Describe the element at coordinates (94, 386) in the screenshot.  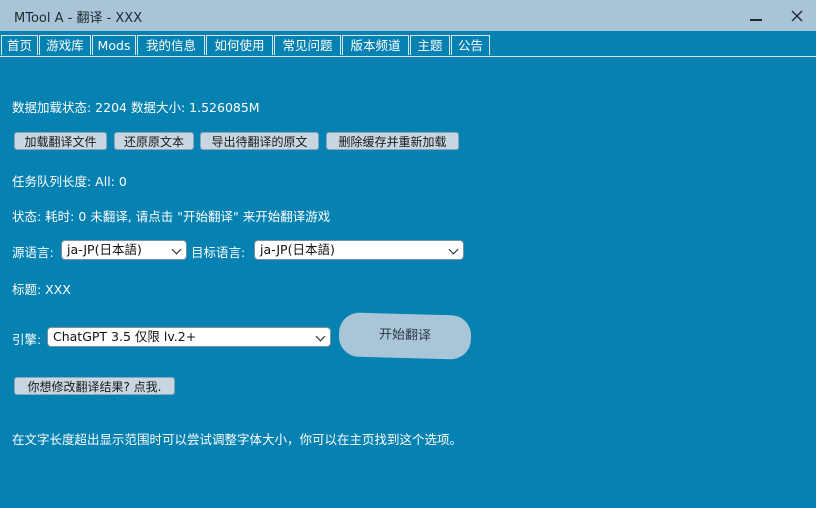
I see `modify-translation-button: 你想修改翻译结果? 点我.` at that location.